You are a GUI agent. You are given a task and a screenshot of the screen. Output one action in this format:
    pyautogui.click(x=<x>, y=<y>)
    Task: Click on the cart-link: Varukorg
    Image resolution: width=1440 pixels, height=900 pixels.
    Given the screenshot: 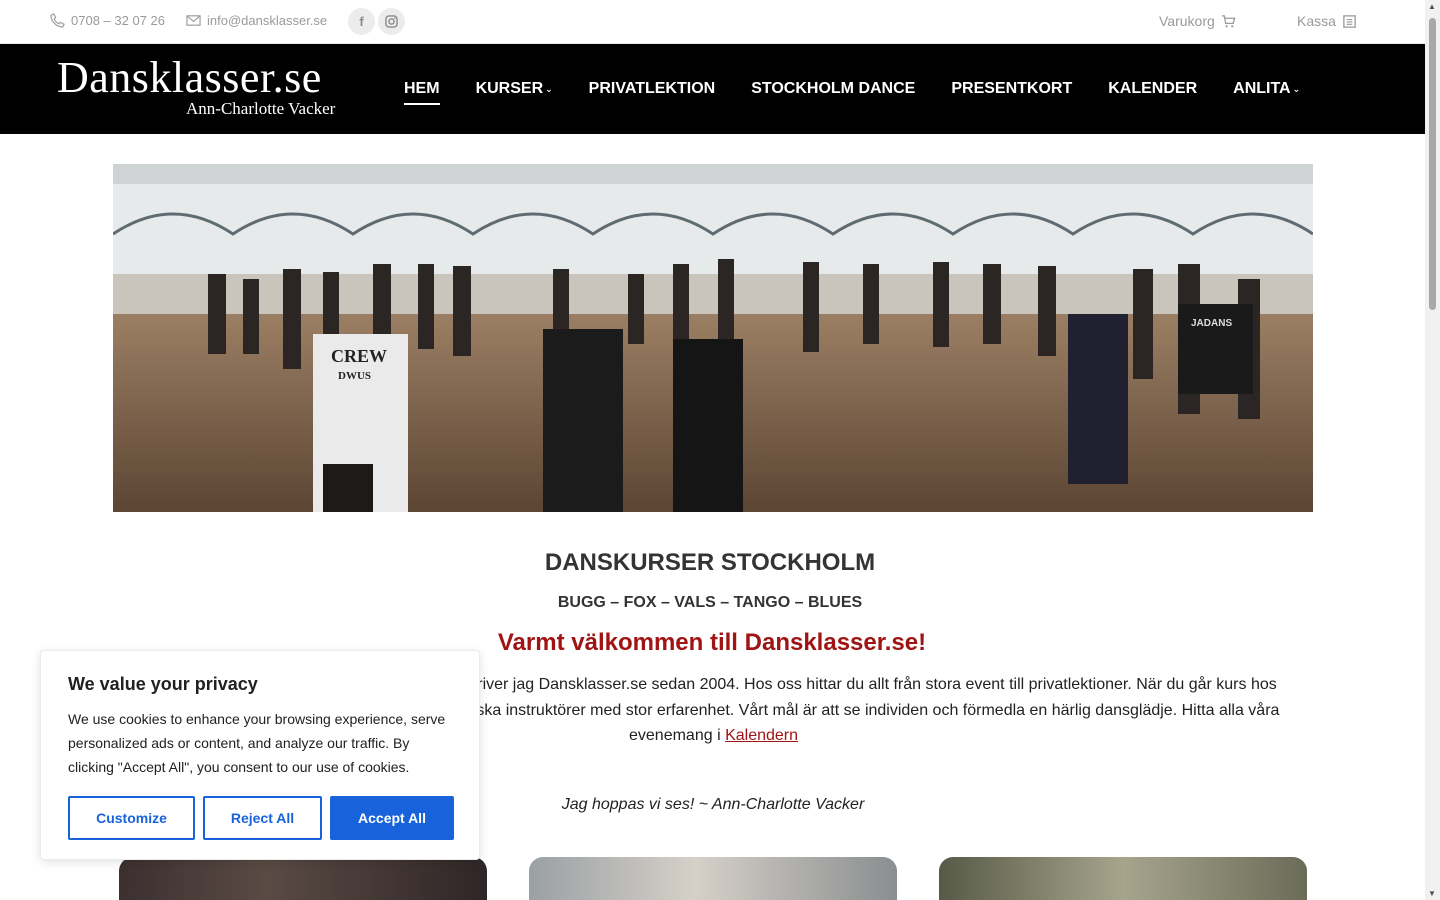 What is the action you would take?
    pyautogui.click(x=1197, y=21)
    